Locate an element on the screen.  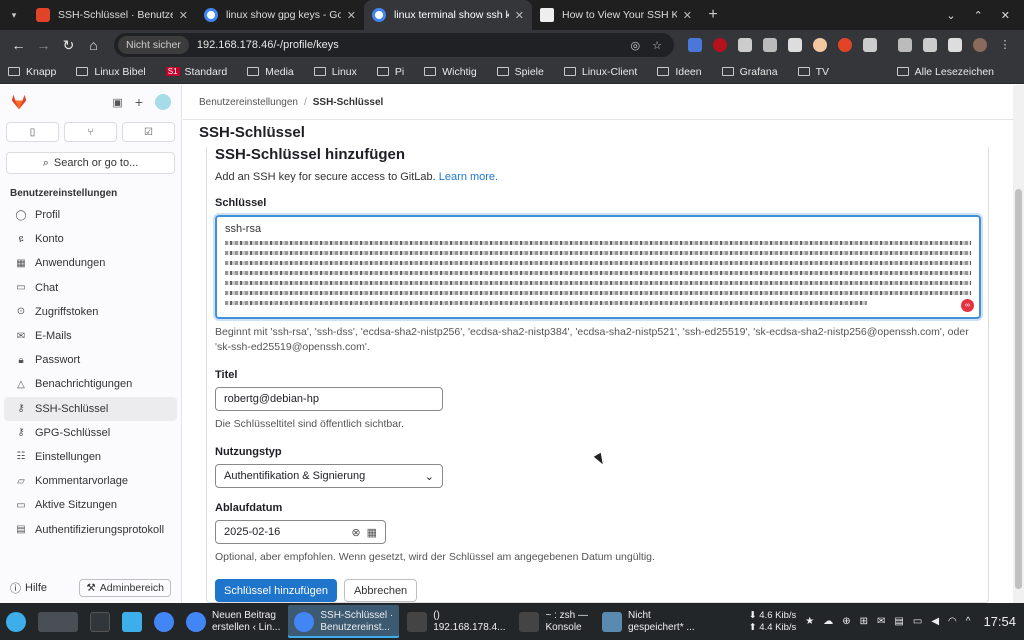
sidebar-item-chat: ▭ Chat is located at coordinates (90, 288).